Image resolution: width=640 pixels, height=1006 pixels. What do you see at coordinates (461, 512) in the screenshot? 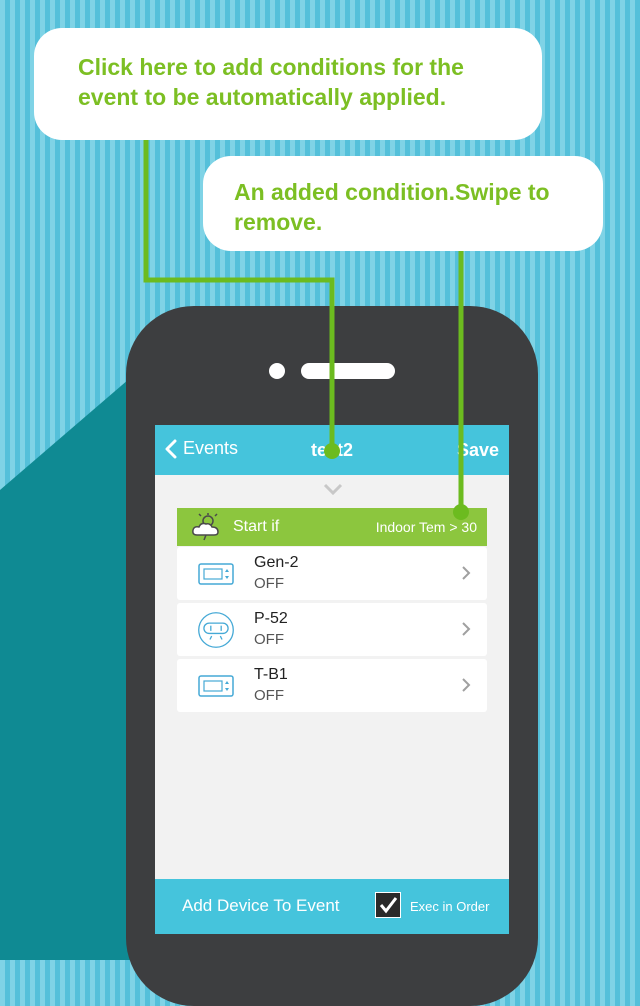
I see `callout-dot-added-condition` at bounding box center [461, 512].